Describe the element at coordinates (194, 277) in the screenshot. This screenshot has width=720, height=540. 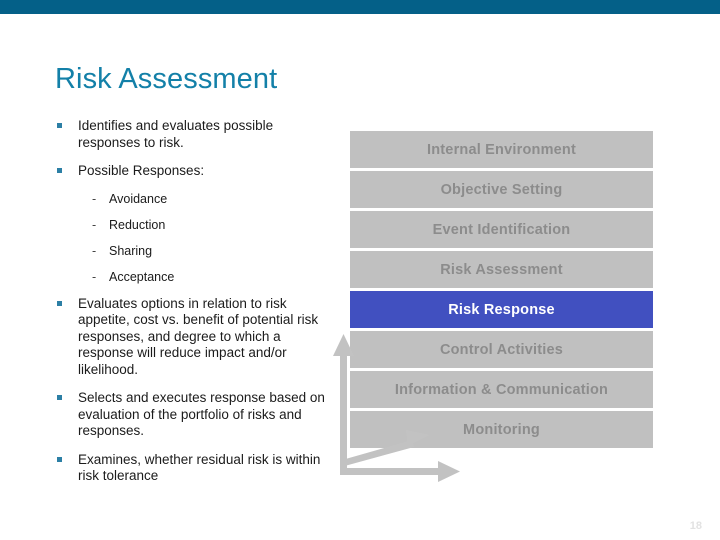
I see `sub-bullet-item: - Acceptance` at that location.